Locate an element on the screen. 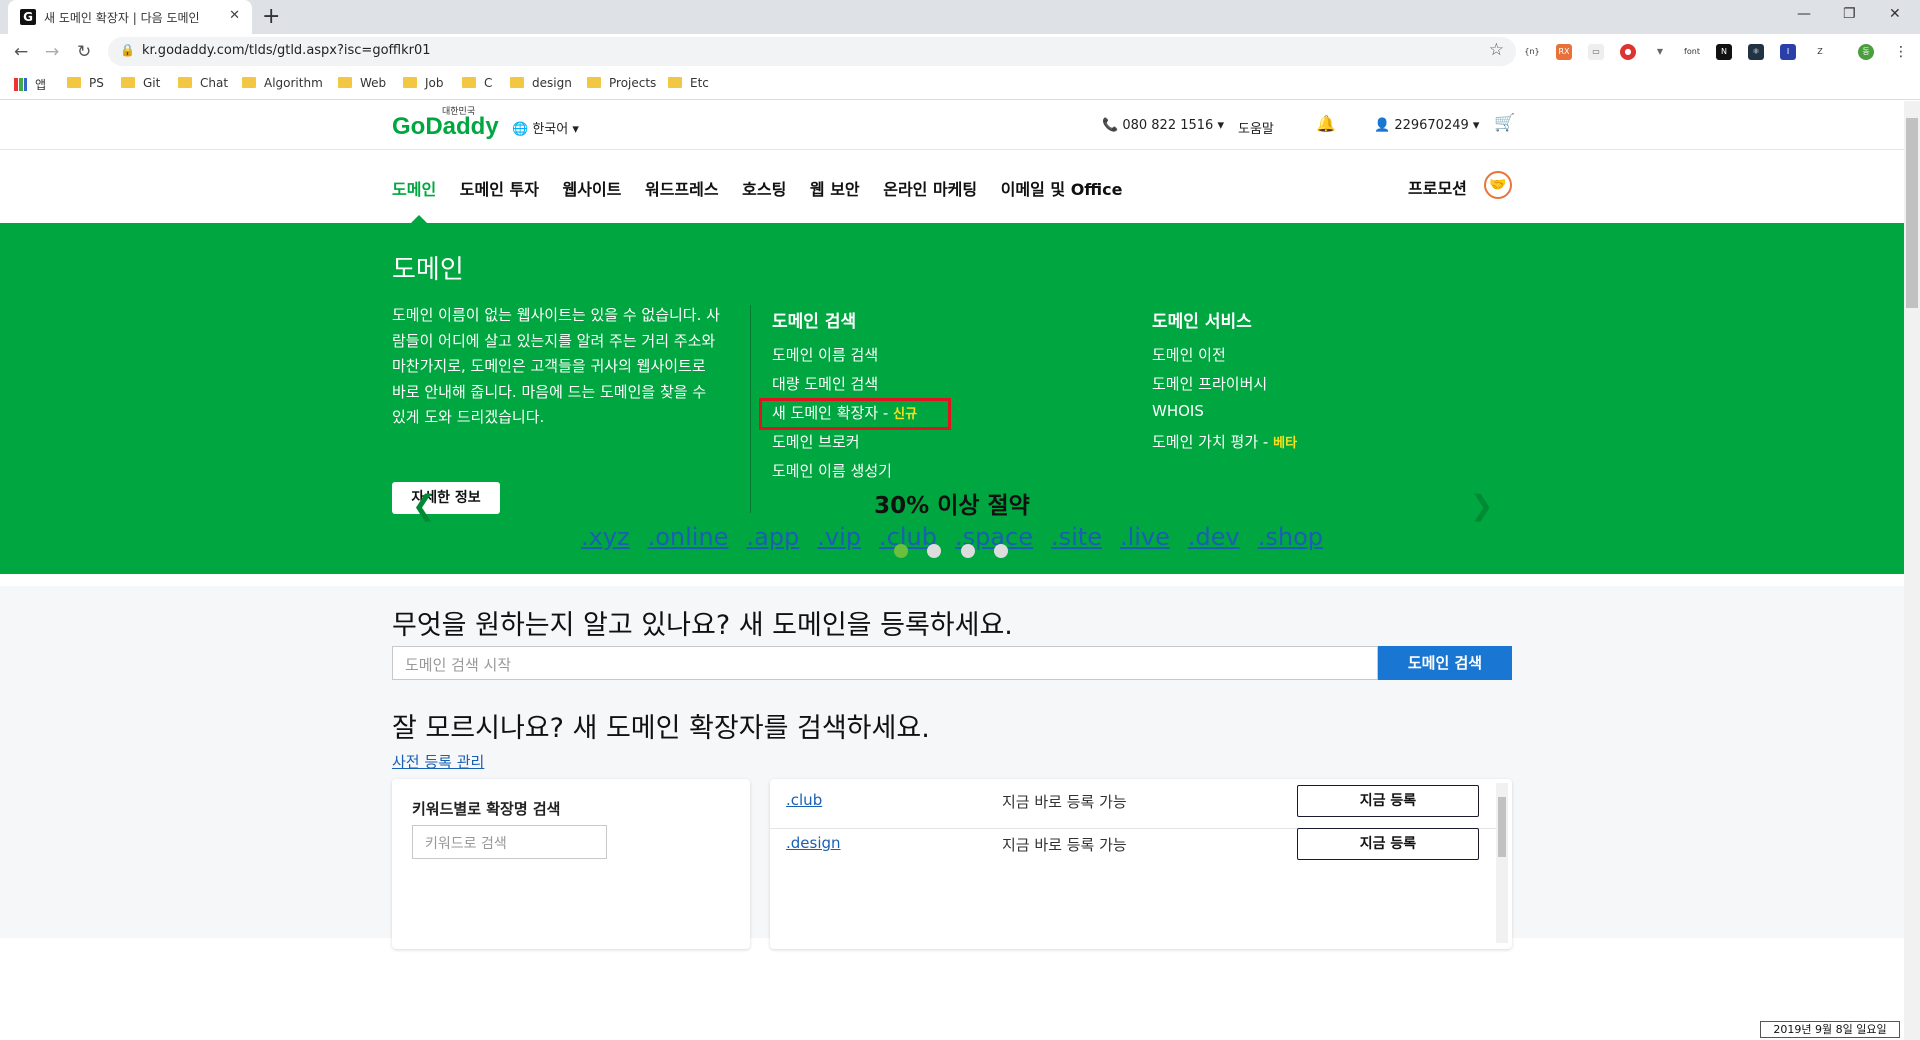 This screenshot has height=1040, width=1920. bookmark-folder: Algorithm is located at coordinates (282, 83).